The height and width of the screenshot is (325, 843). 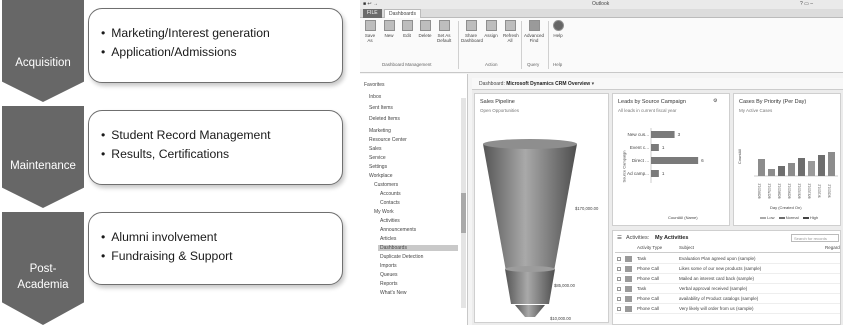 What do you see at coordinates (381, 108) in the screenshot?
I see `nav-item: Sent Items` at bounding box center [381, 108].